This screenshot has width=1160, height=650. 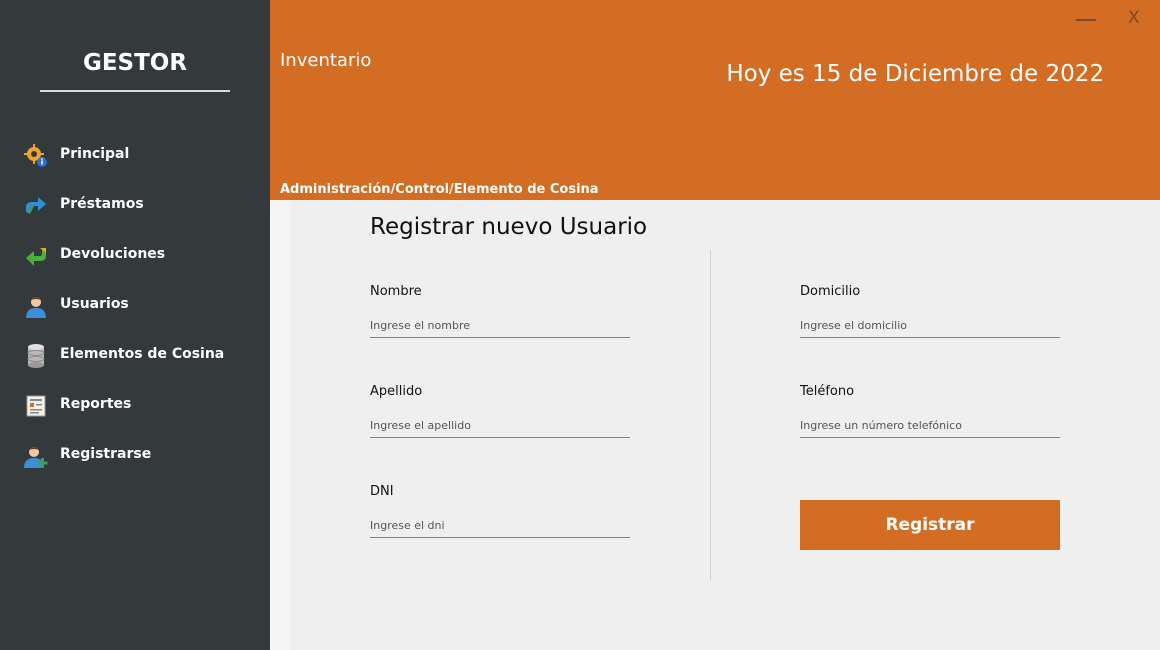 I want to click on apellido-input, so click(x=500, y=425).